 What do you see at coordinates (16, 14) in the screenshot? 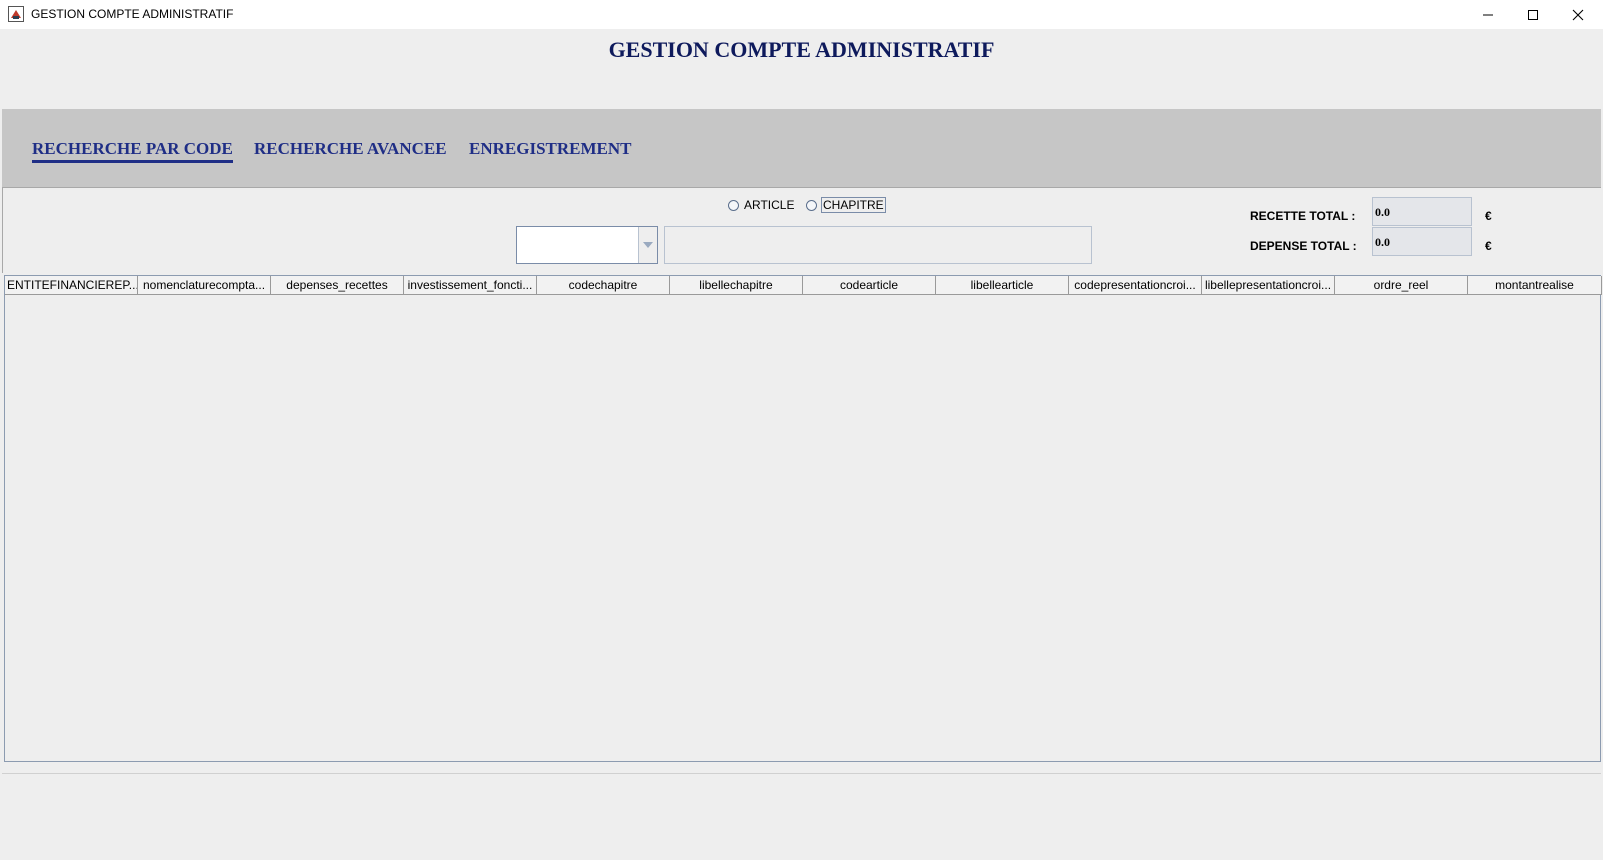
I see `java-app-icon` at bounding box center [16, 14].